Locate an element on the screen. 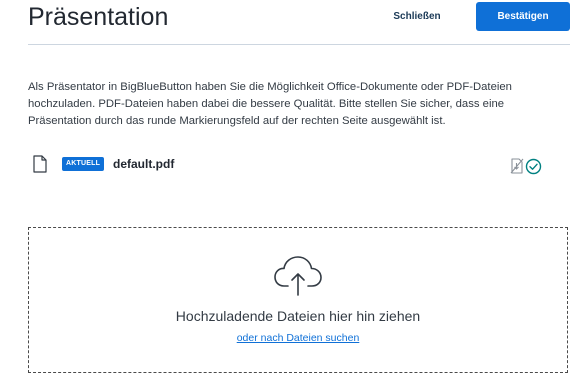 This screenshot has height=375, width=570. confirm-button: Bestätigen is located at coordinates (523, 16).